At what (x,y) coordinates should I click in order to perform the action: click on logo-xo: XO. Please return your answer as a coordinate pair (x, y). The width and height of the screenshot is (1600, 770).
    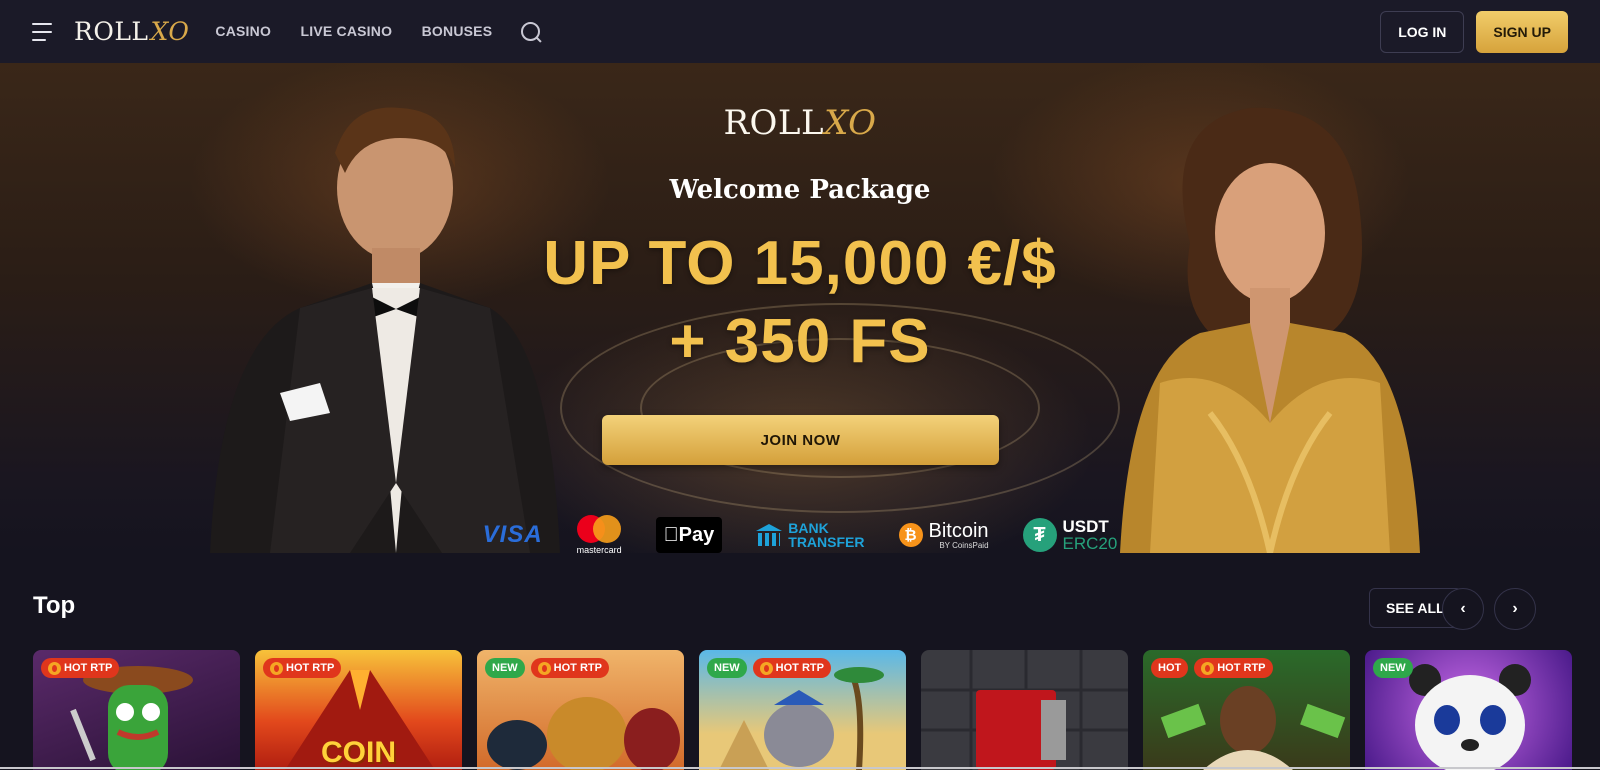
    Looking at the image, I should click on (170, 31).